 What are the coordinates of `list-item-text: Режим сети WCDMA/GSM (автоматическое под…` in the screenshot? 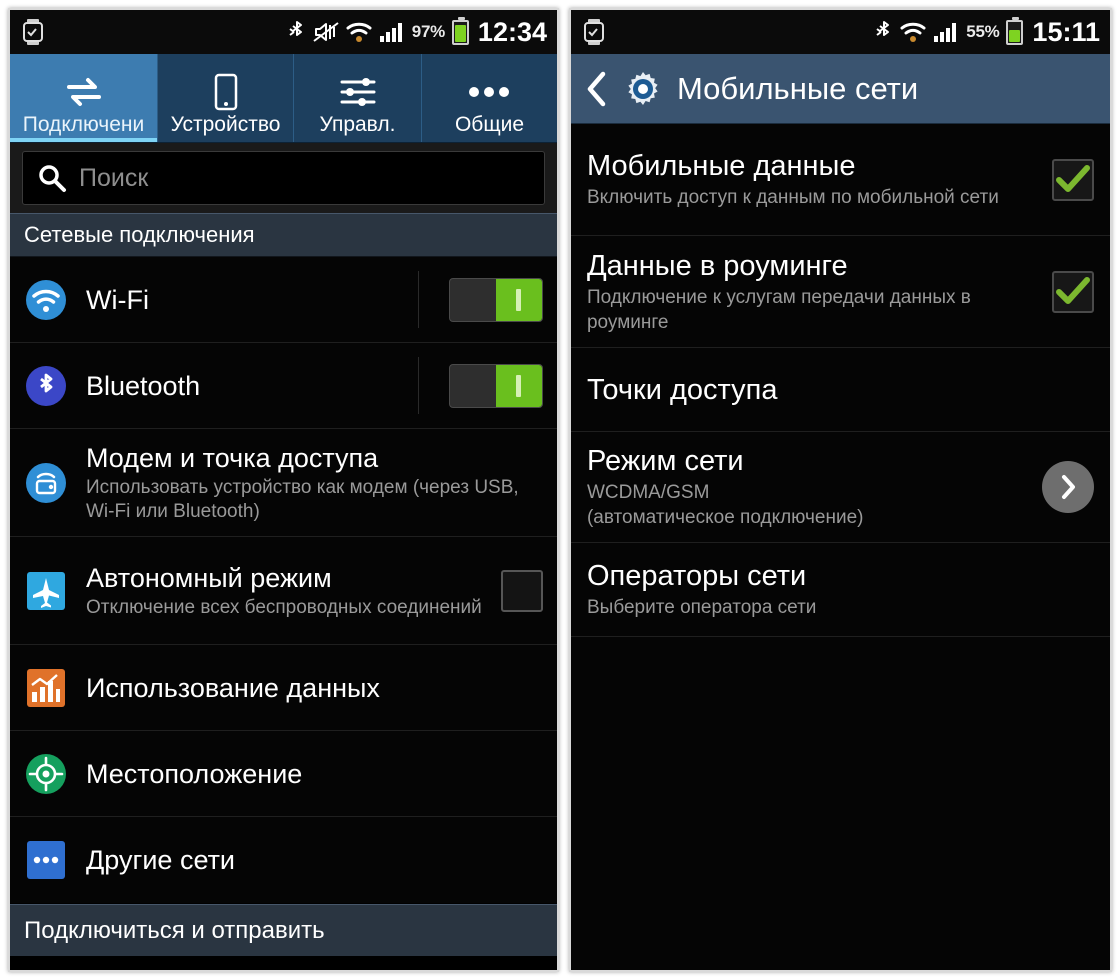 It's located at (806, 487).